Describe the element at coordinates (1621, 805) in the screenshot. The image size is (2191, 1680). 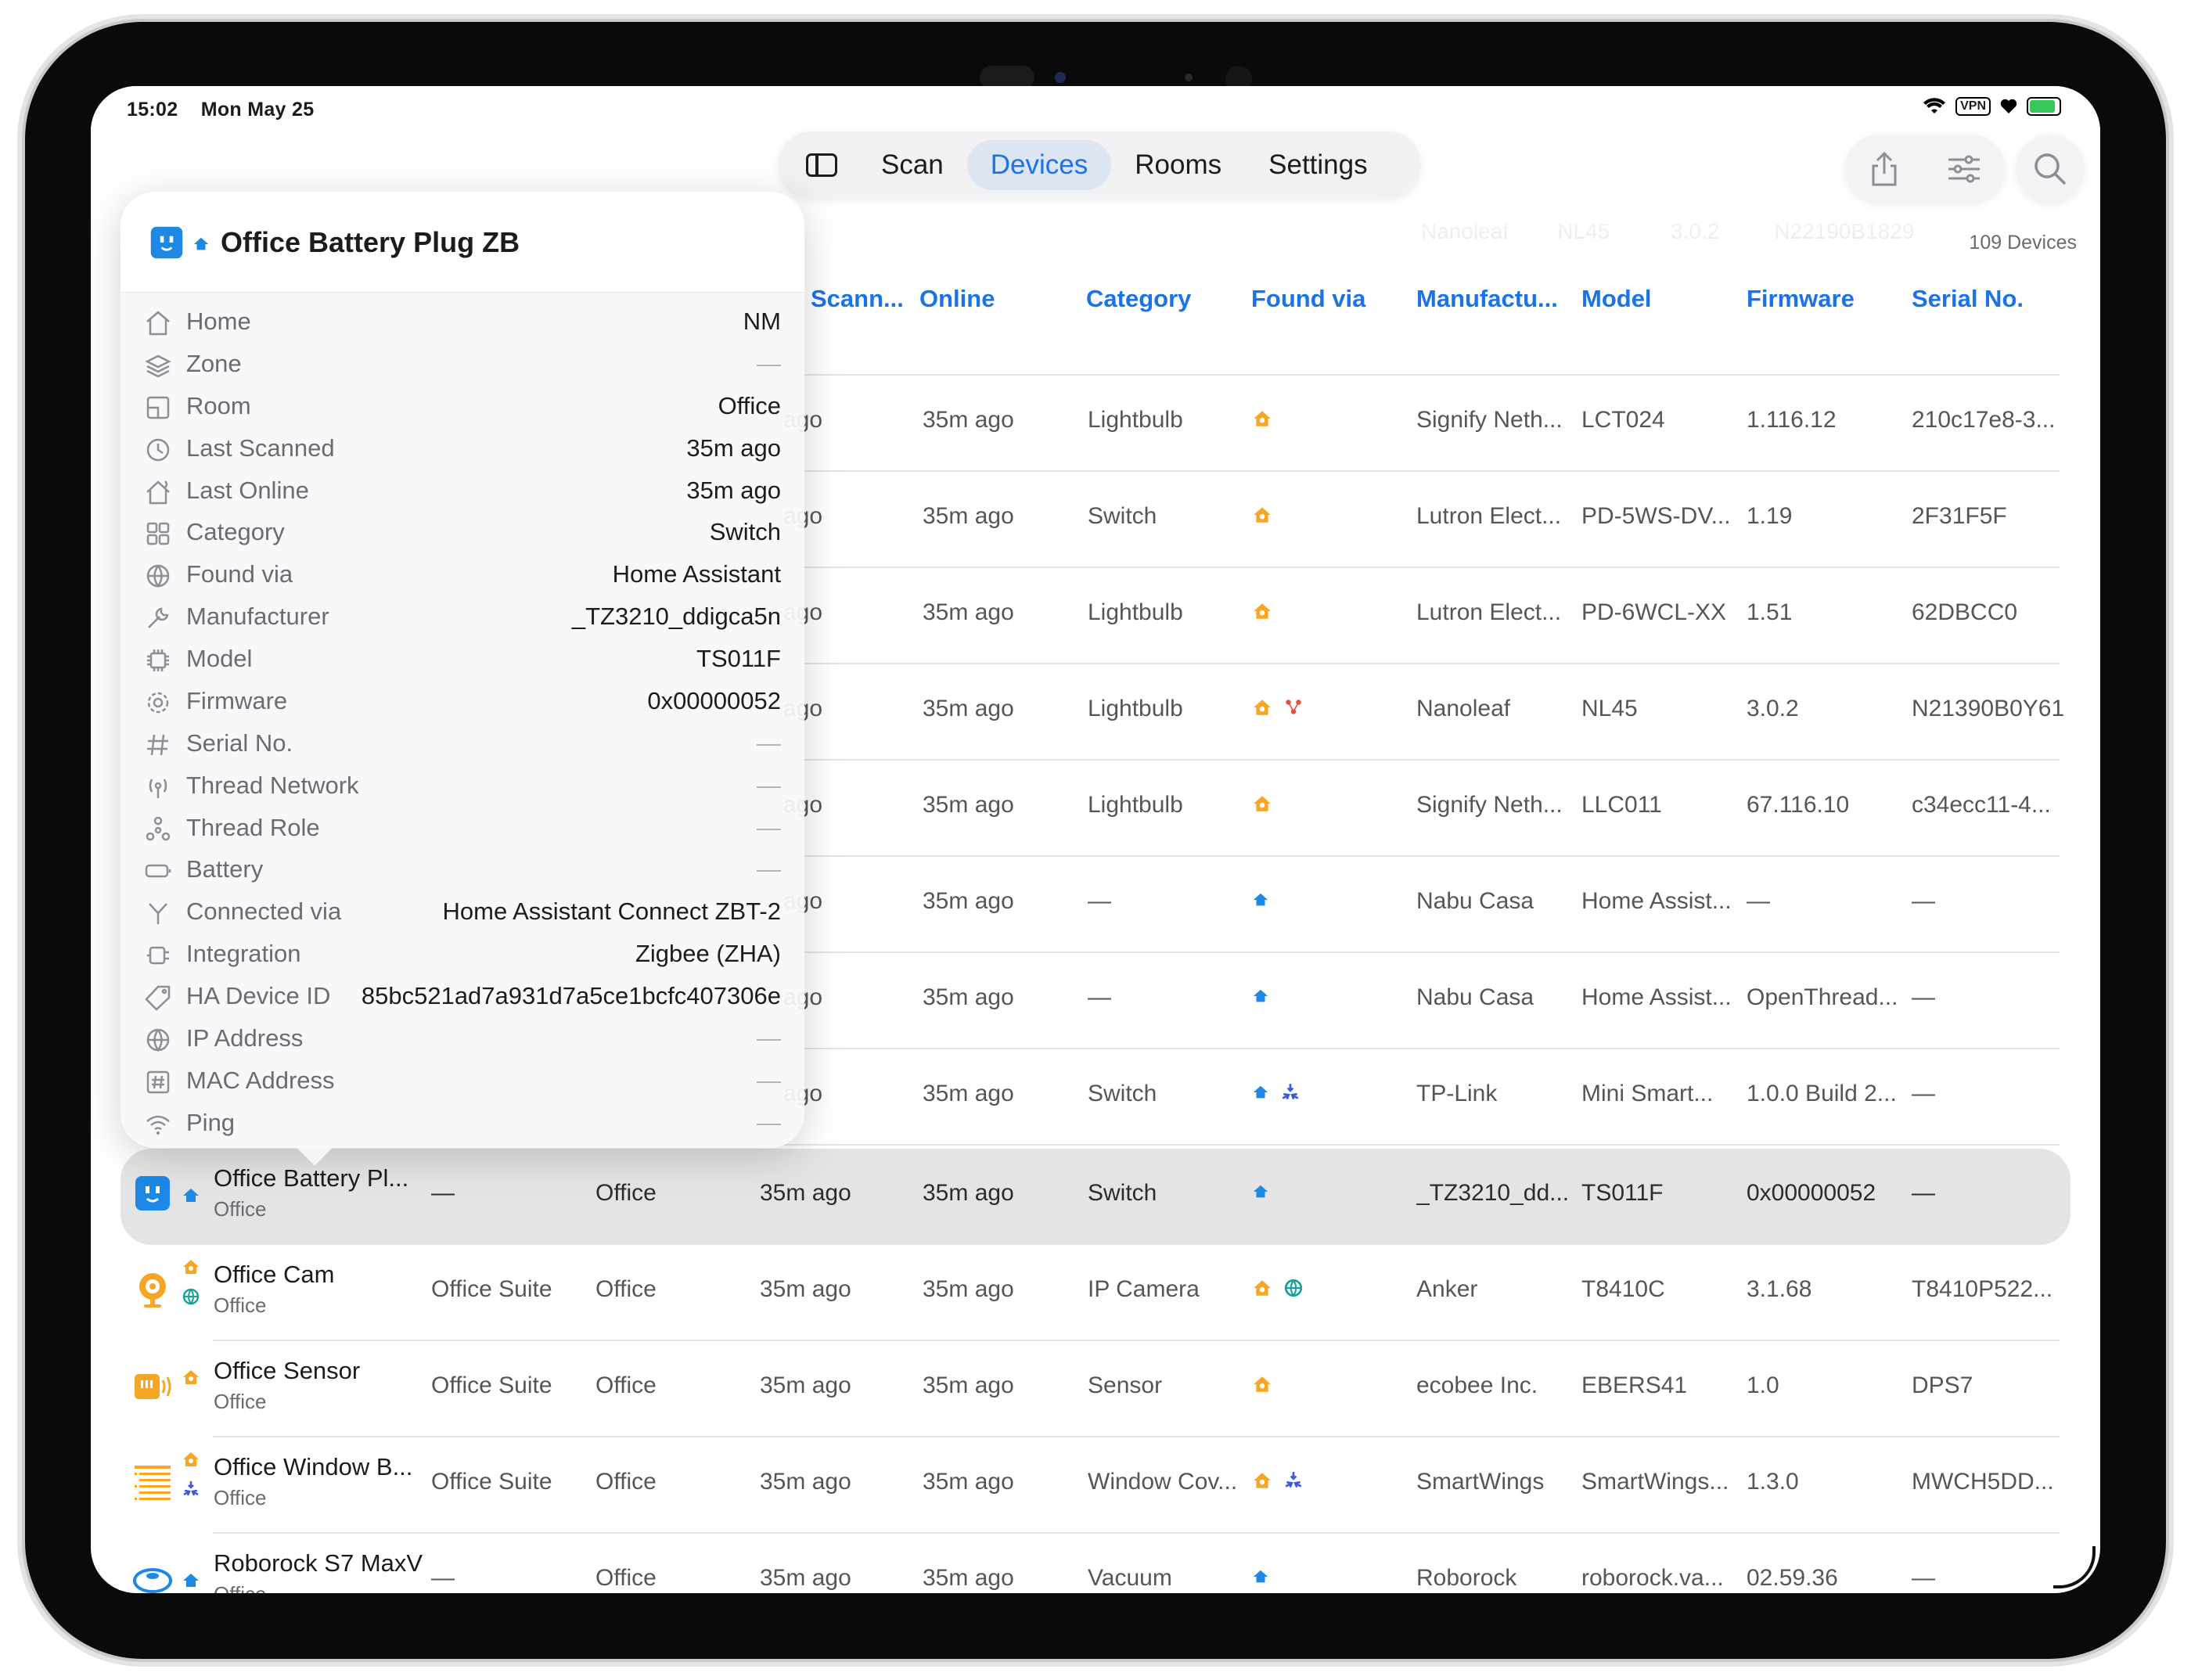
I see `cell-model: LLC011` at that location.